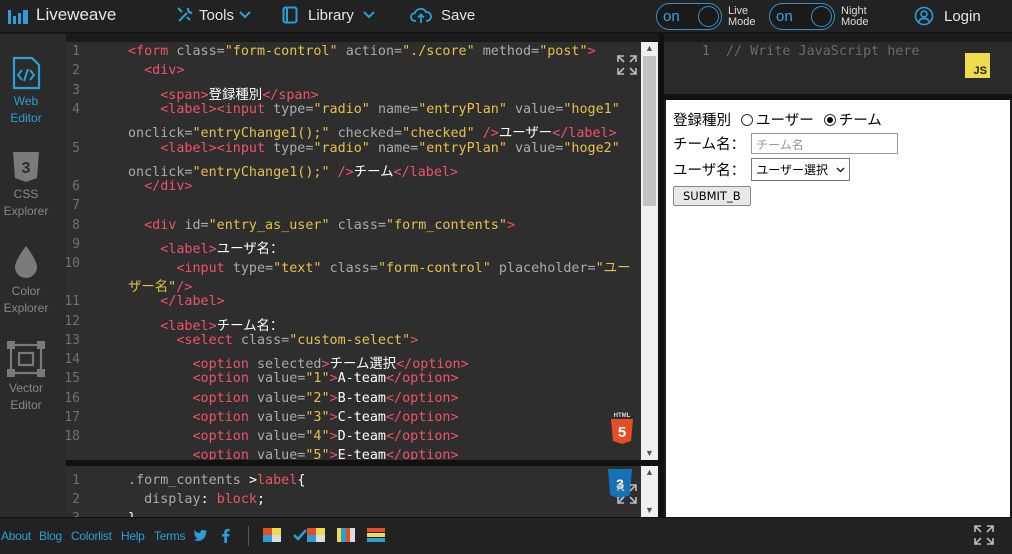 The image size is (1012, 554). I want to click on line-number: 9, so click(76, 244).